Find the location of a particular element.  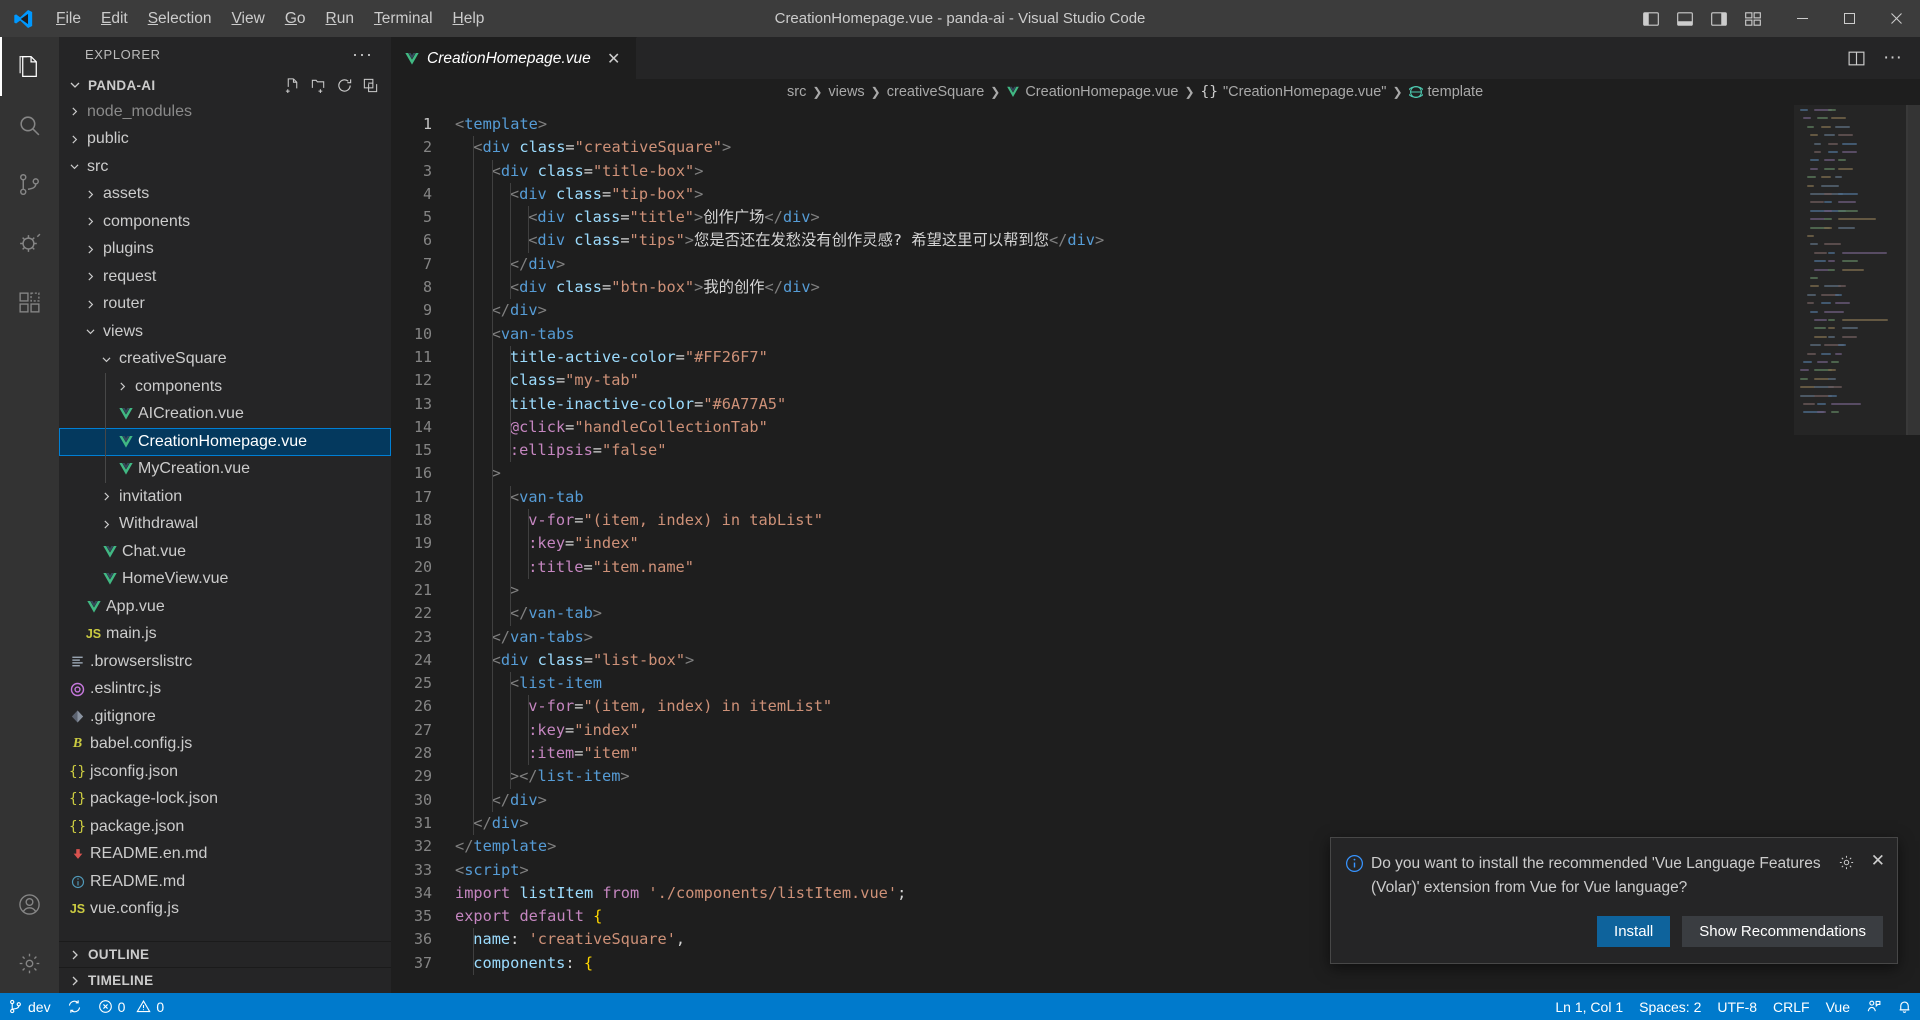

tree-item: src is located at coordinates (225, 167).